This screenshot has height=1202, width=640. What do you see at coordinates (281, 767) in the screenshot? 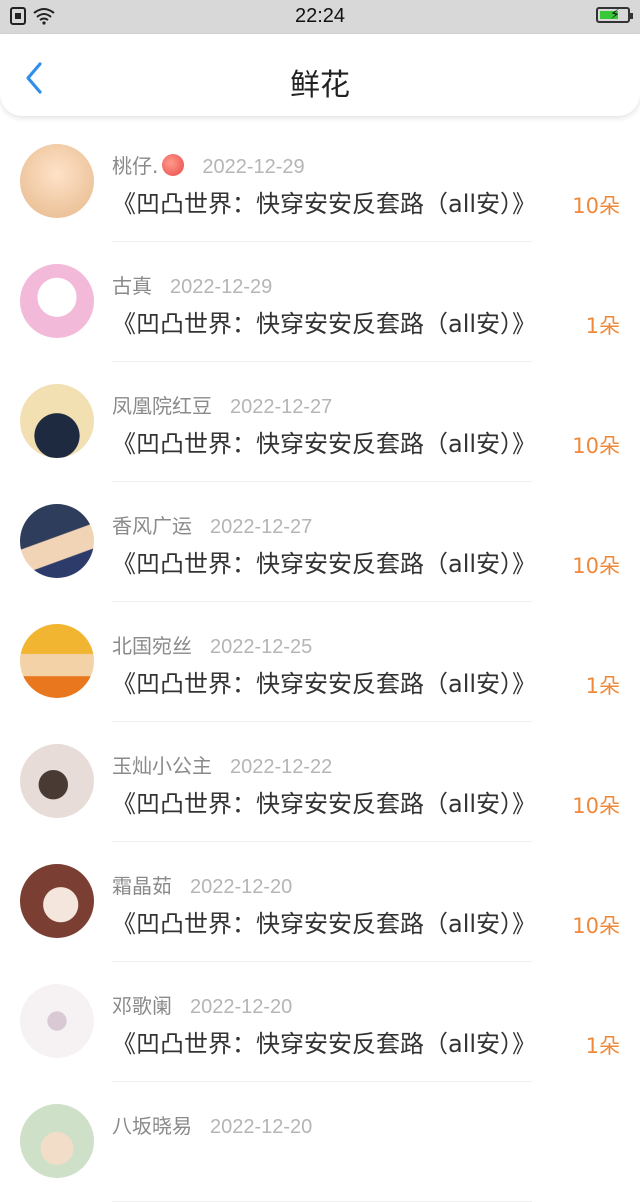
I see `date: 2022-12-22` at bounding box center [281, 767].